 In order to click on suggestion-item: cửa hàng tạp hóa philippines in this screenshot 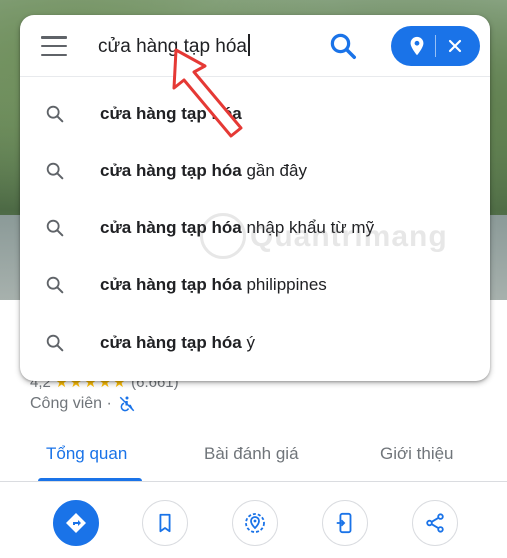, I will do `click(255, 285)`.